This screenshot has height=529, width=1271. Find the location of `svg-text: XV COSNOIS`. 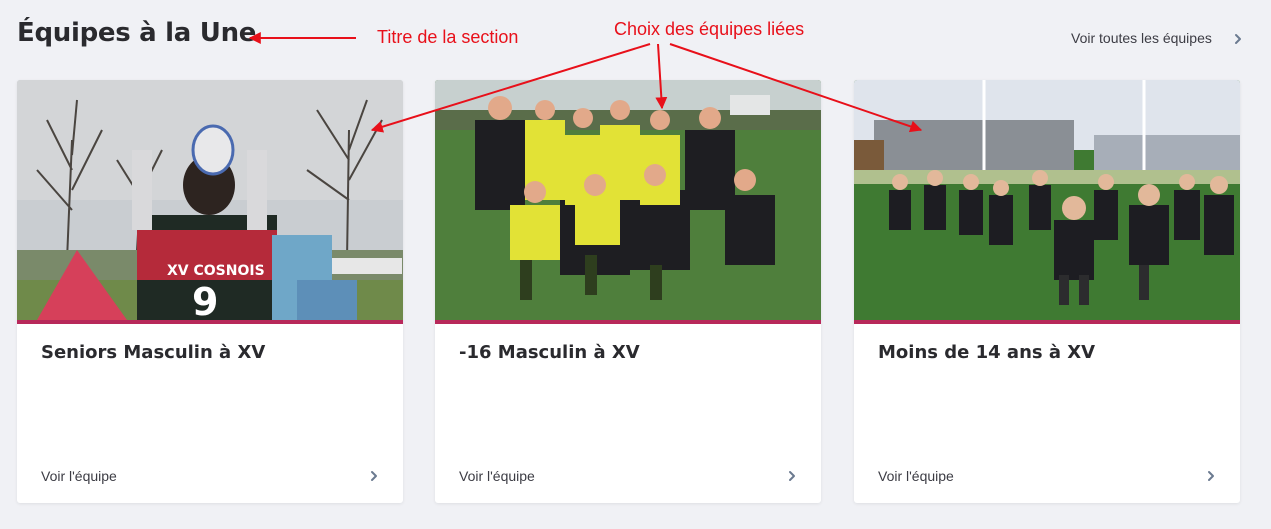

svg-text: XV COSNOIS is located at coordinates (216, 271).